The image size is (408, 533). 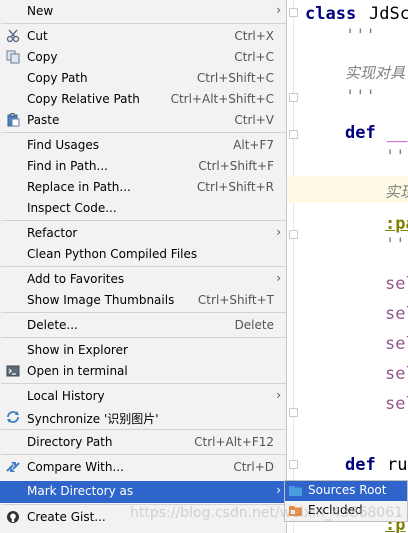 I want to click on scissors-icon, so click(x=13, y=36).